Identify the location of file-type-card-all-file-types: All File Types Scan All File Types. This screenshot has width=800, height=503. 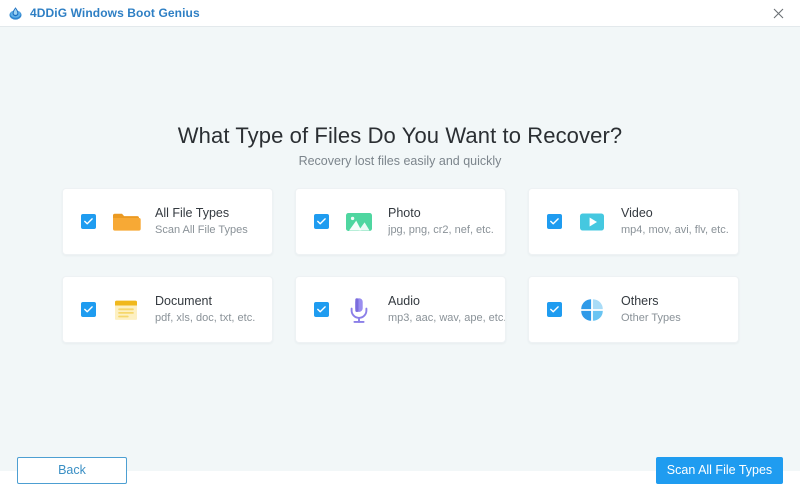
(167, 221).